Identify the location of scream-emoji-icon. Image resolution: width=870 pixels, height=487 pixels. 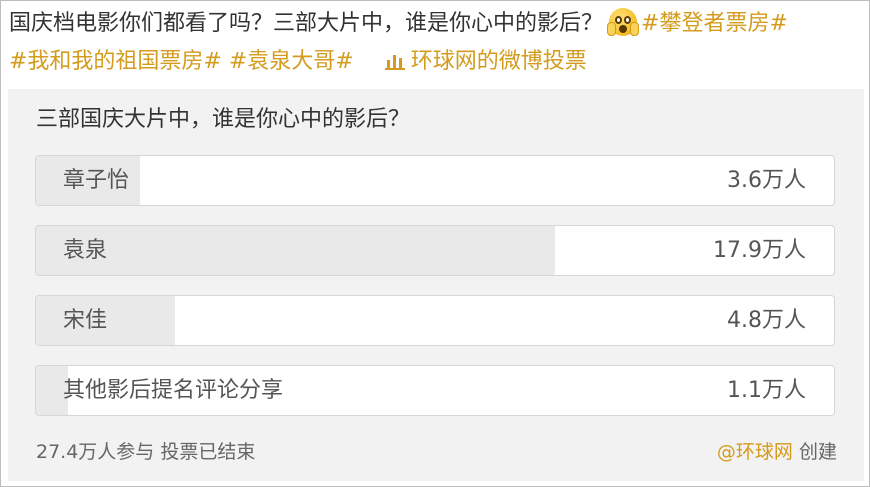
(623, 22).